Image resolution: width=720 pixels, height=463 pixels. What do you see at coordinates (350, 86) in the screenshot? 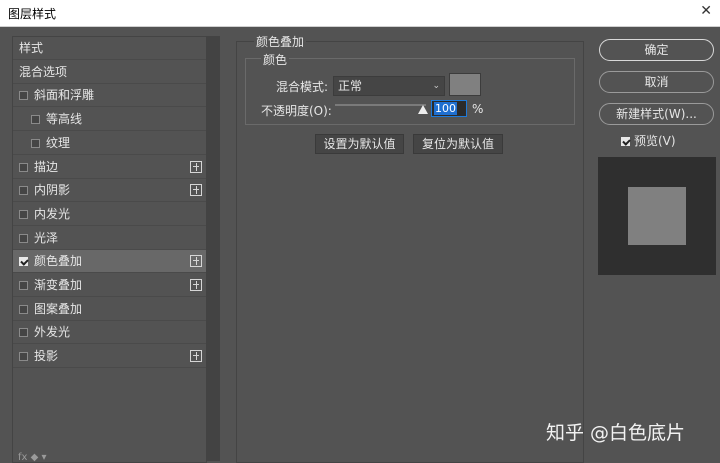
I see `blend-mode-value: 正常` at bounding box center [350, 86].